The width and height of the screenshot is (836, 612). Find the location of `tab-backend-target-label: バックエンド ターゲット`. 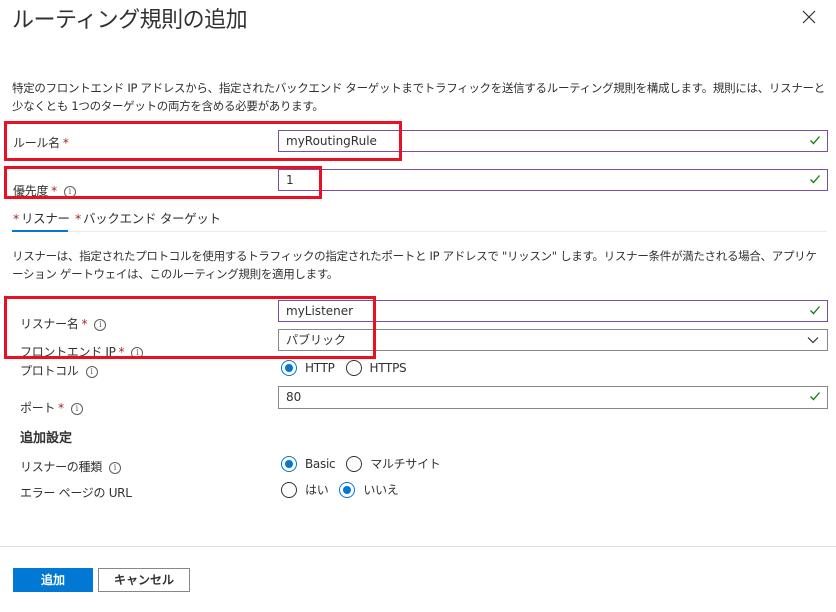

tab-backend-target-label: バックエンド ターゲット is located at coordinates (151, 218).